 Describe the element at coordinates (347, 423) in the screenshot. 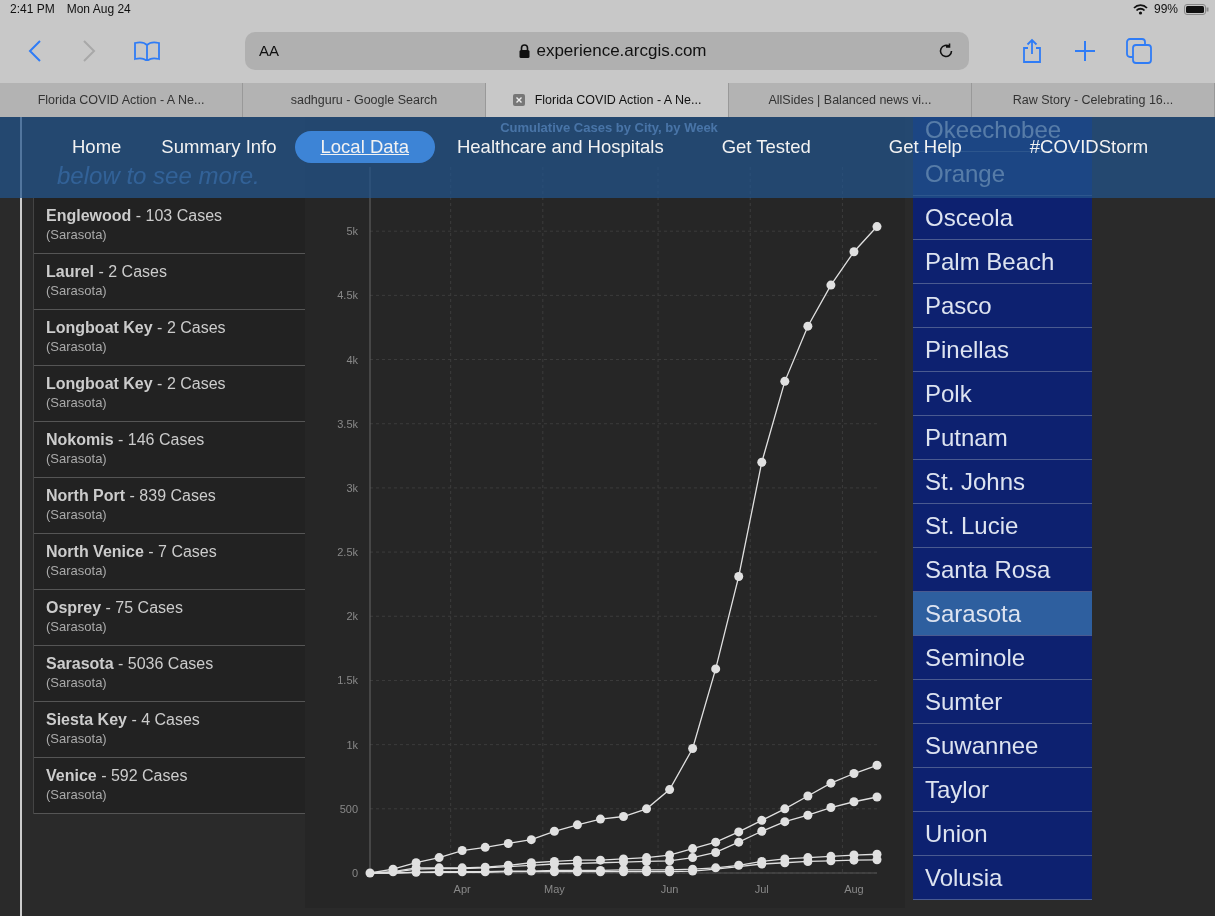

I see `y-tick-label: 3.5k` at that location.